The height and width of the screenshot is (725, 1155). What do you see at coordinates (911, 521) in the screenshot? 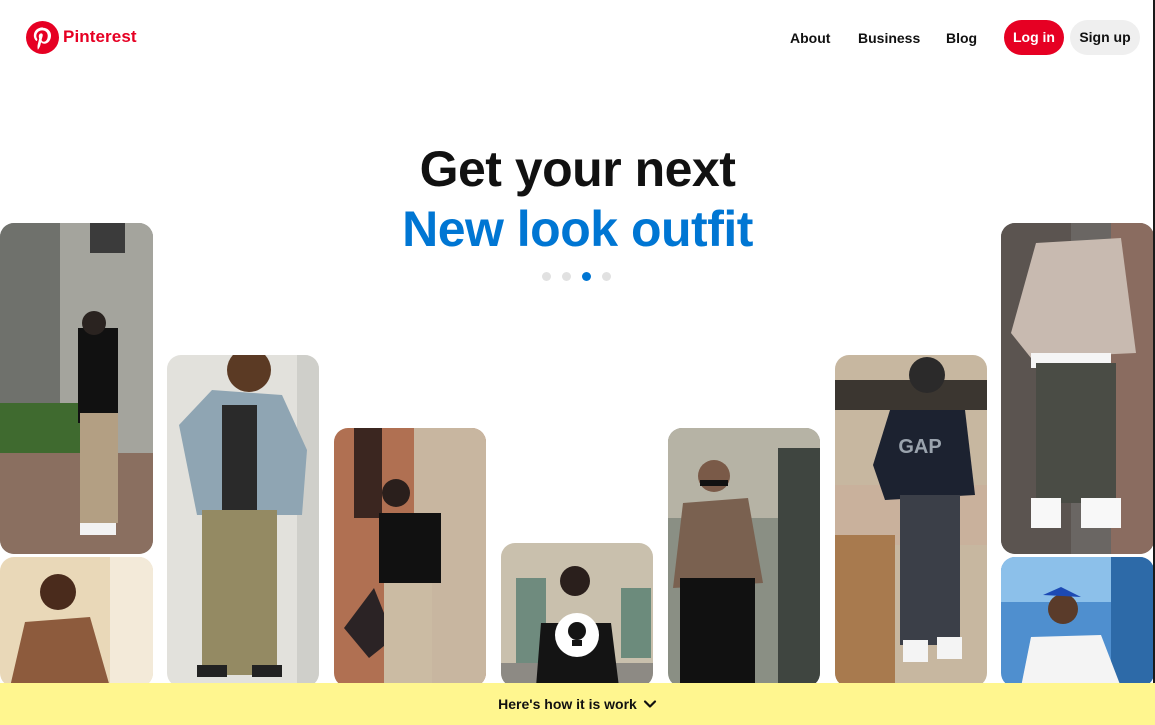
I see `pin-image: GAP` at bounding box center [911, 521].